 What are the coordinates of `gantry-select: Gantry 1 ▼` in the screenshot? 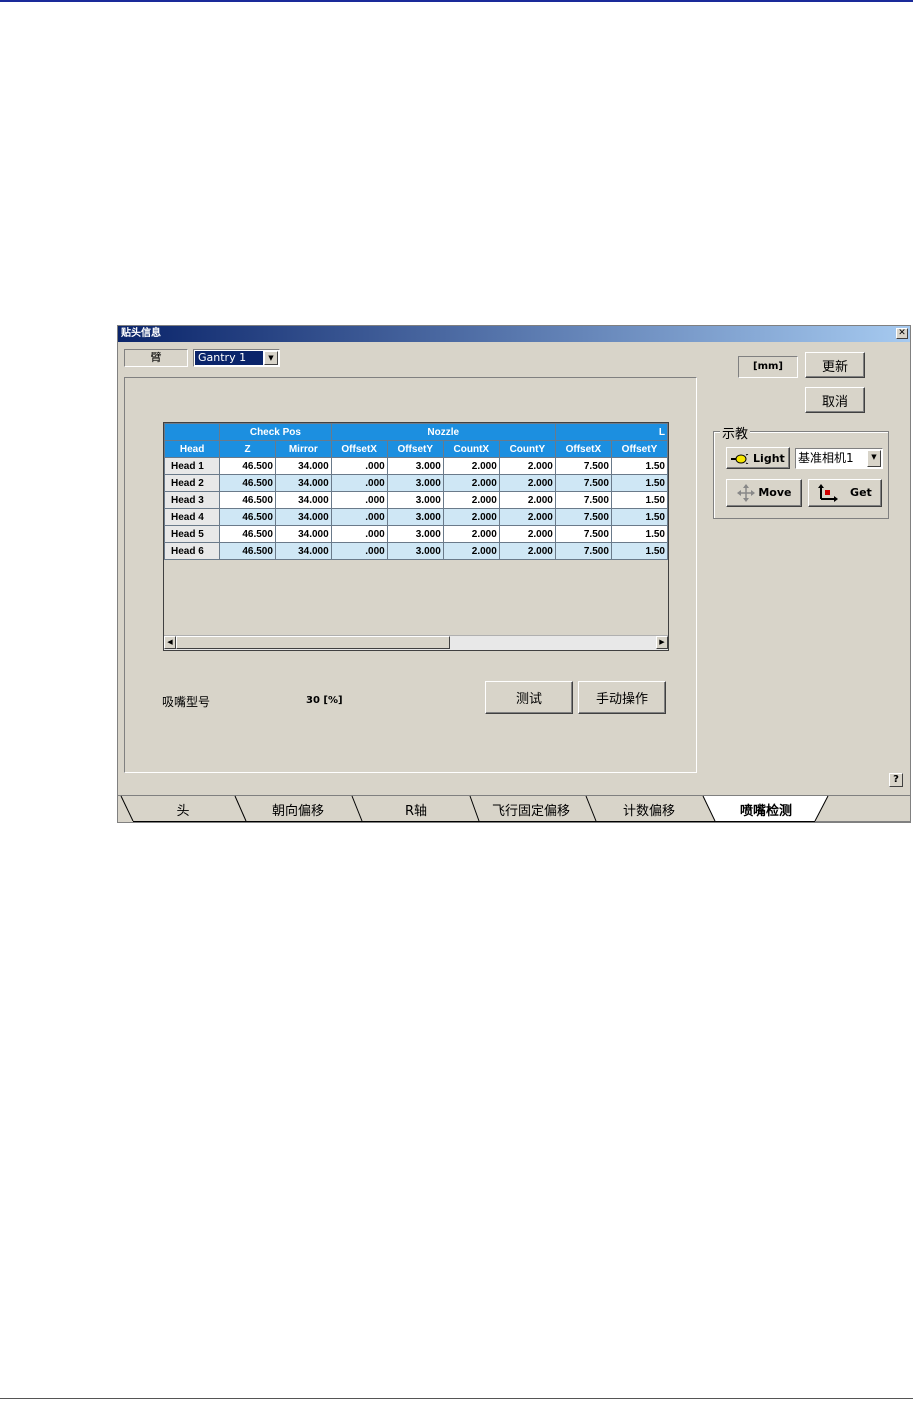 It's located at (236, 358).